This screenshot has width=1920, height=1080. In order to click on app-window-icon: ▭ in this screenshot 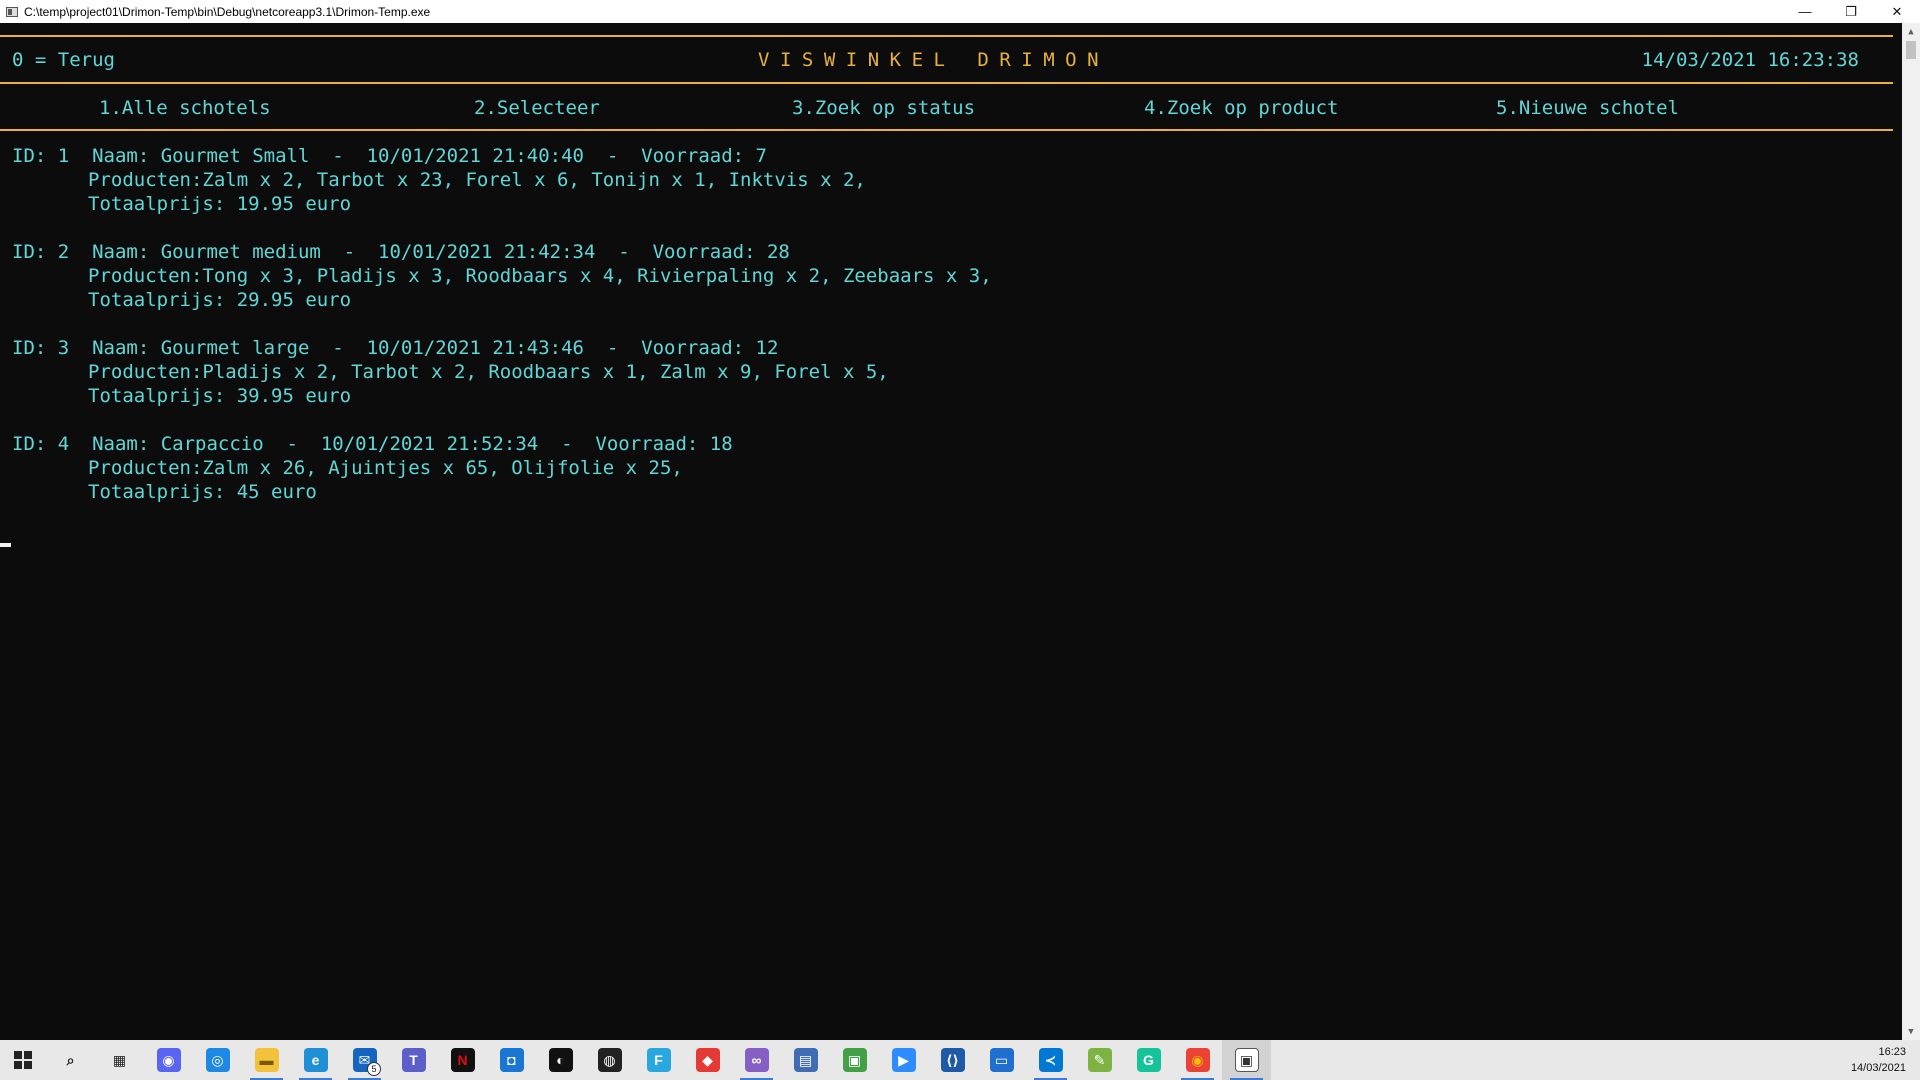, I will do `click(1001, 1060)`.